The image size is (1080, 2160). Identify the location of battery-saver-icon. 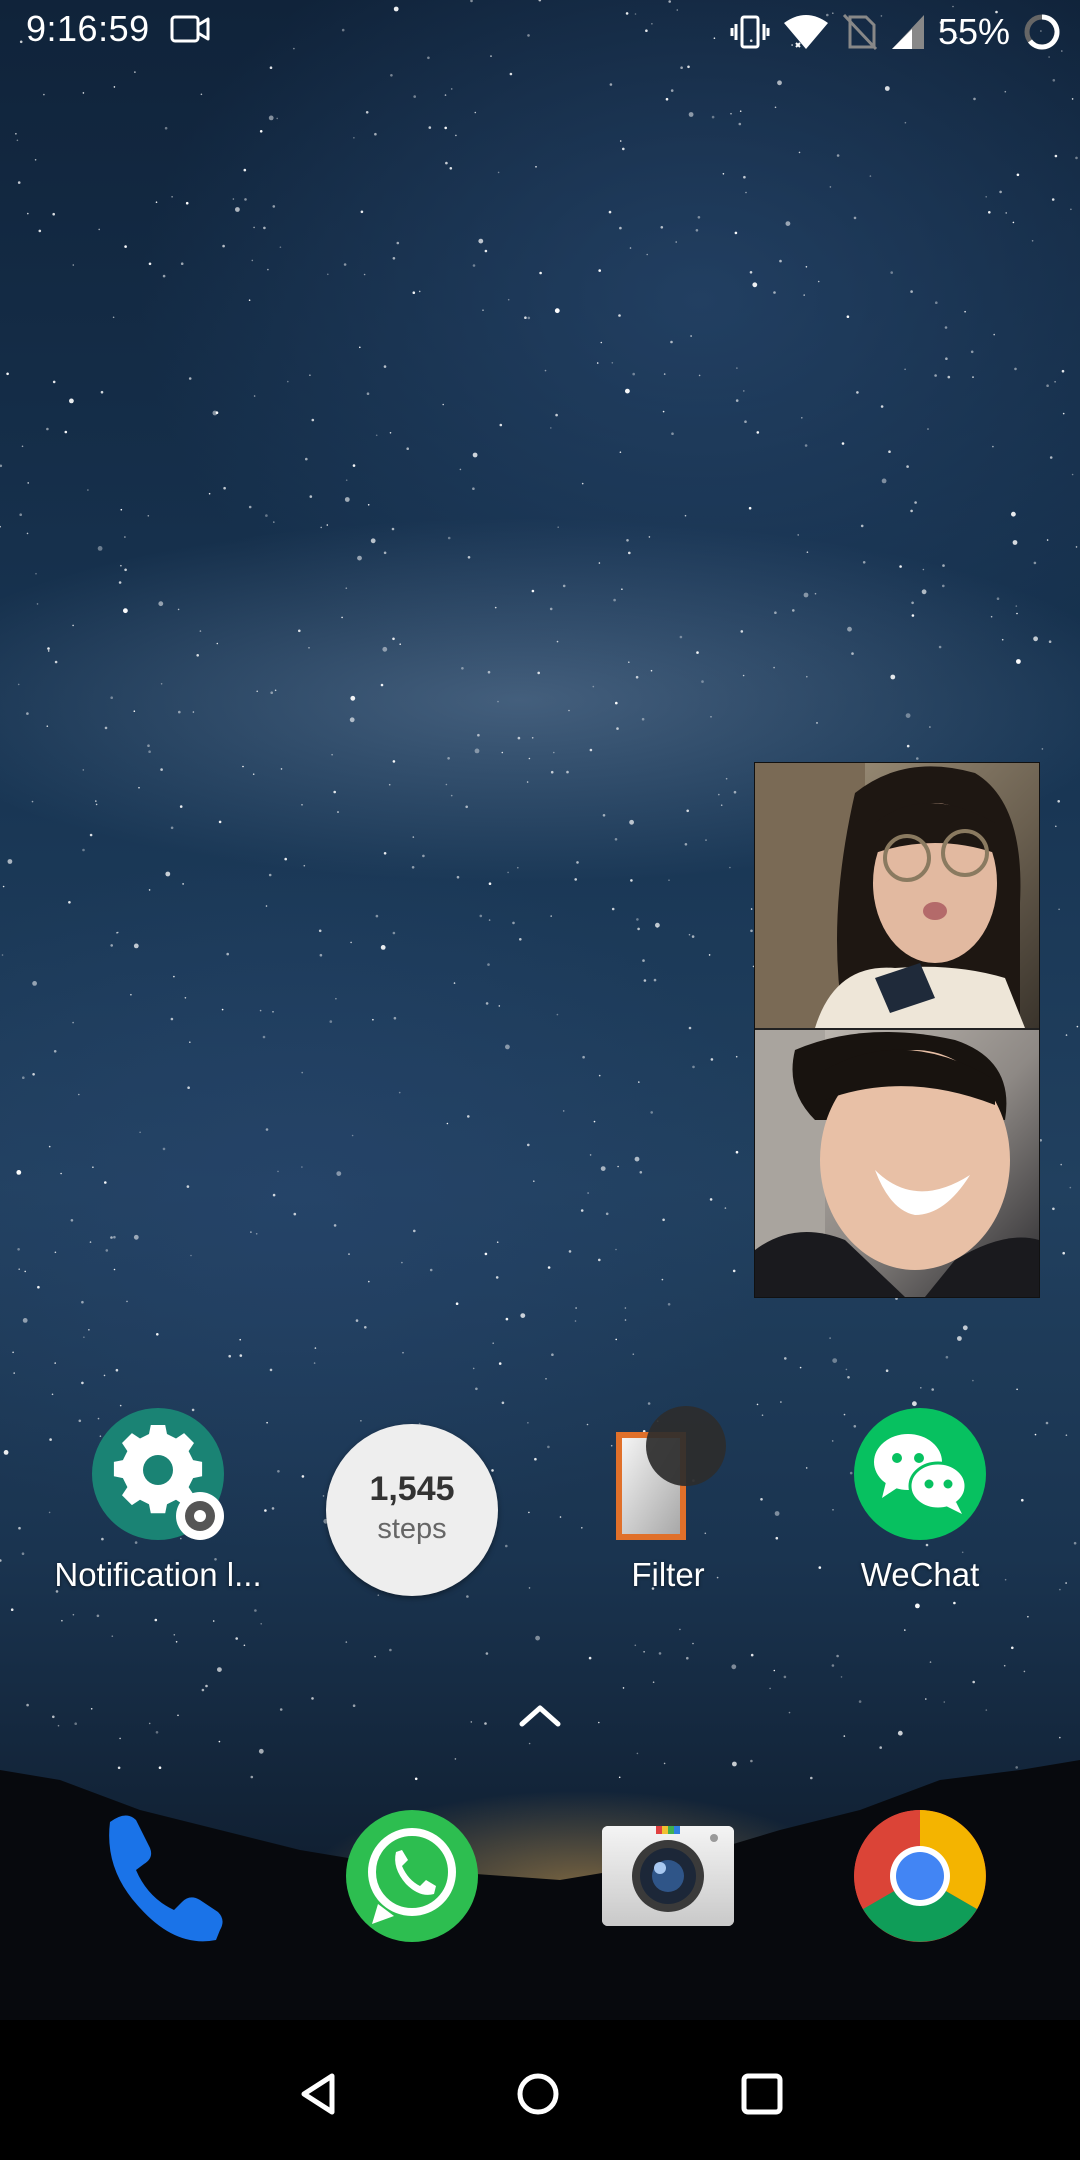
(1042, 32).